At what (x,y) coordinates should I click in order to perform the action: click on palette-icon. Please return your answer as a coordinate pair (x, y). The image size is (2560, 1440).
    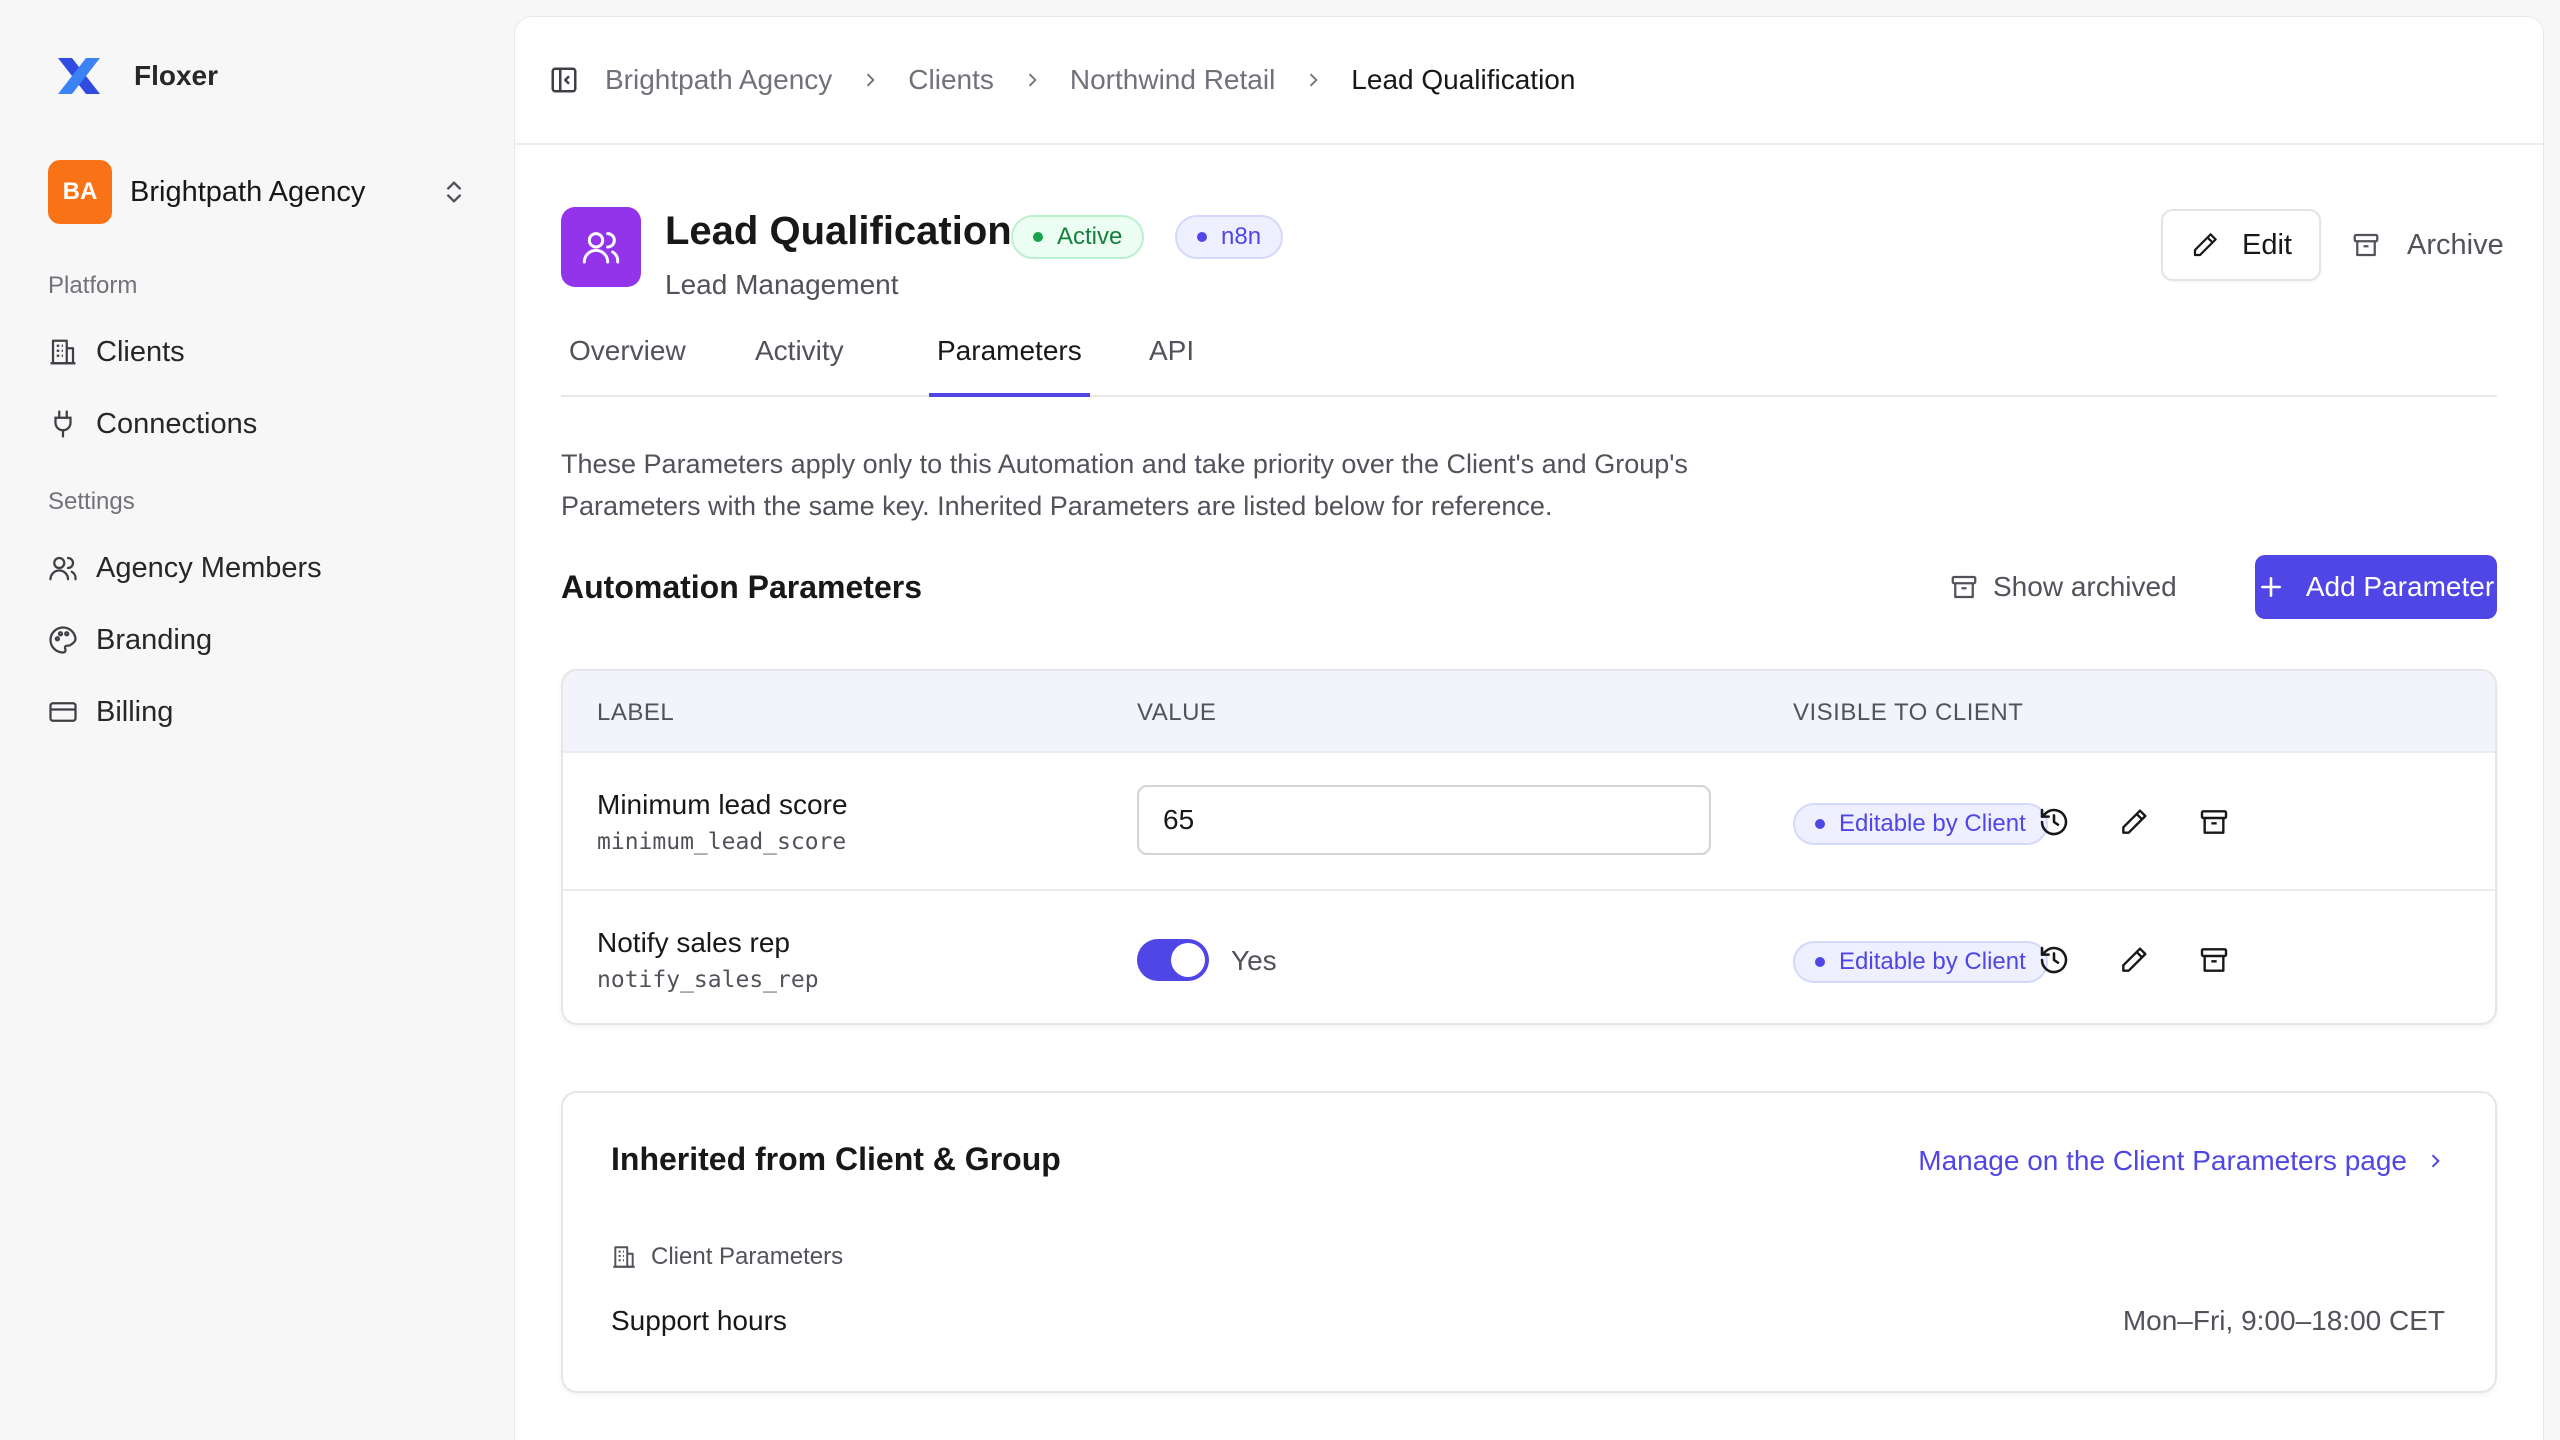
    Looking at the image, I should click on (63, 640).